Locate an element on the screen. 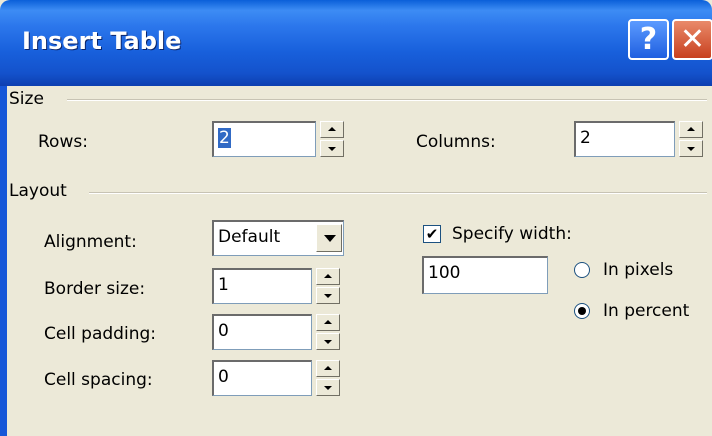  in-pixels-label: In pixels is located at coordinates (638, 270).